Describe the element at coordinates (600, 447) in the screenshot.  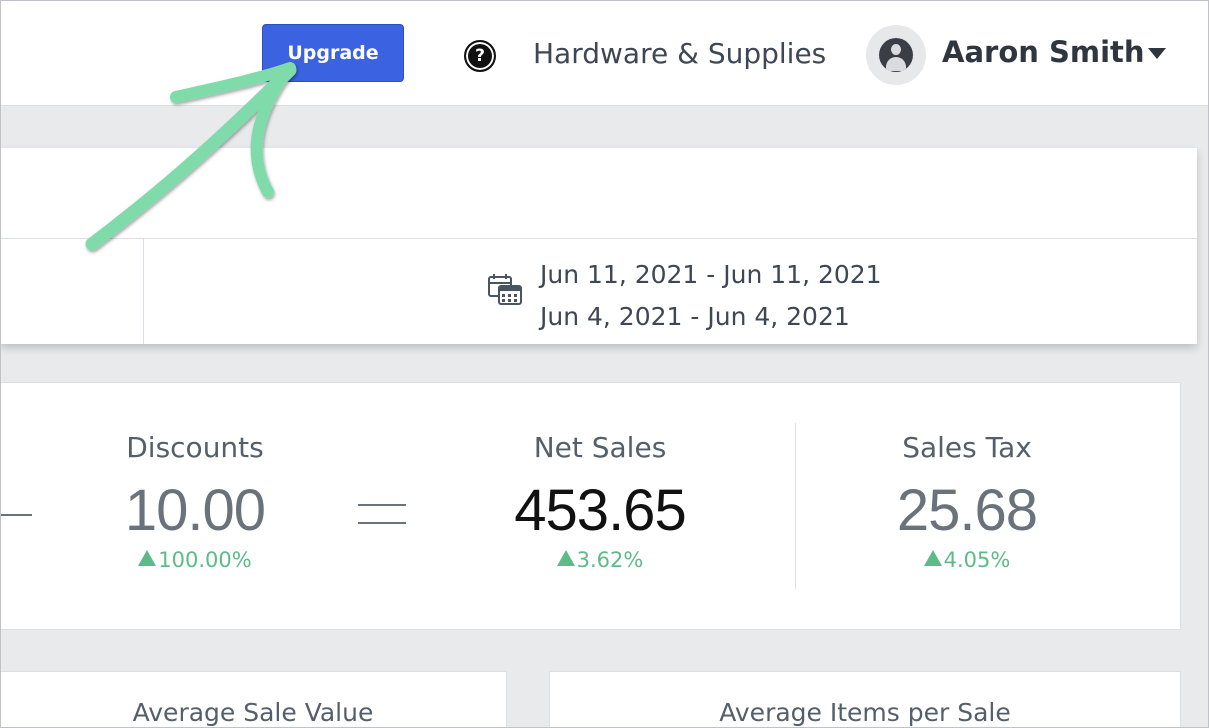
I see `metric-label: Net Sales` at that location.